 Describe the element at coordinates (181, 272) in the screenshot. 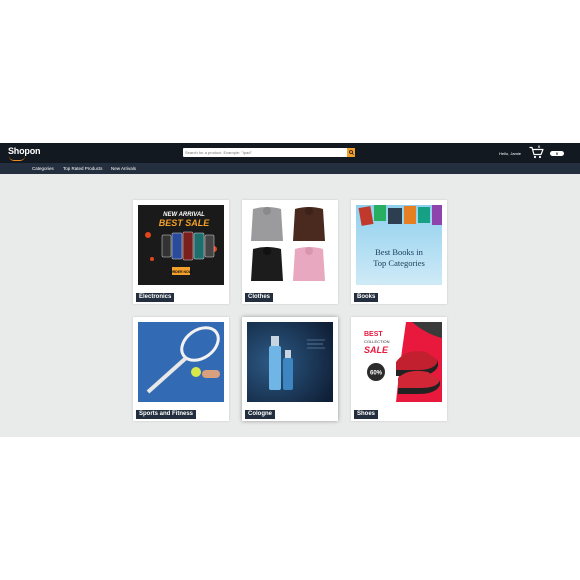

I see `art-order-now: ORDER NOW` at that location.